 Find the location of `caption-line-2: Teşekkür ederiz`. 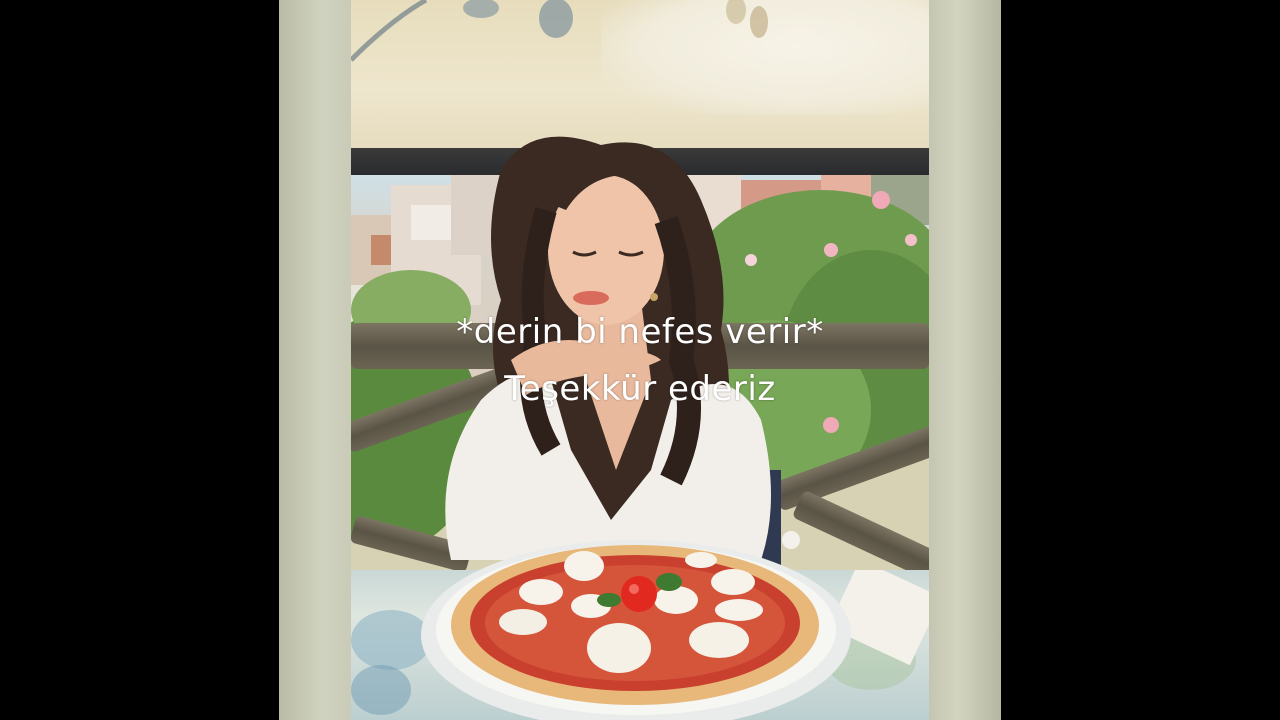

caption-line-2: Teşekkür ederiz is located at coordinates (640, 389).